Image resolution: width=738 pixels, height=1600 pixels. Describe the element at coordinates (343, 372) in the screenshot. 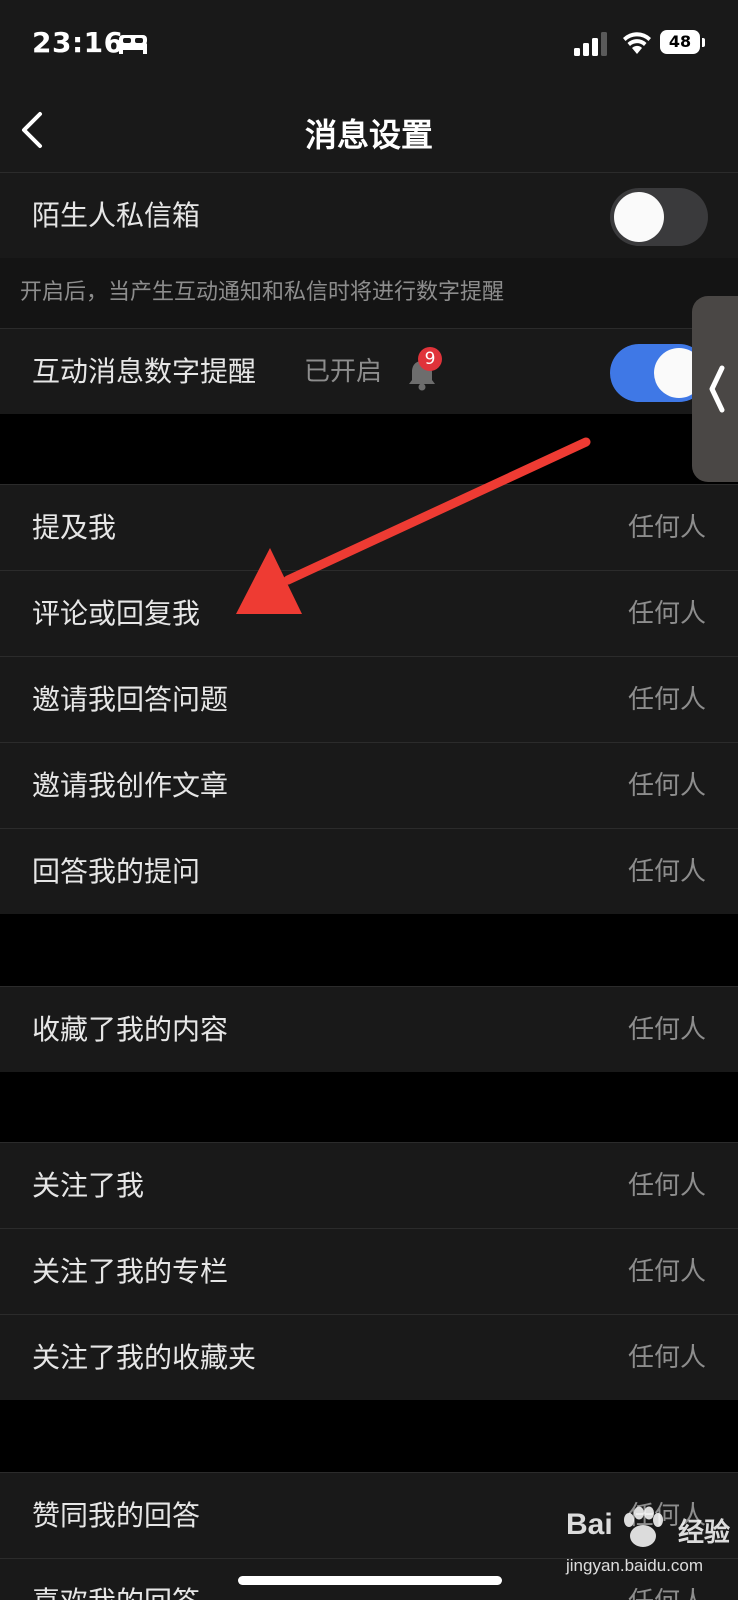

I see `digit-reminder-status: 已开启` at that location.